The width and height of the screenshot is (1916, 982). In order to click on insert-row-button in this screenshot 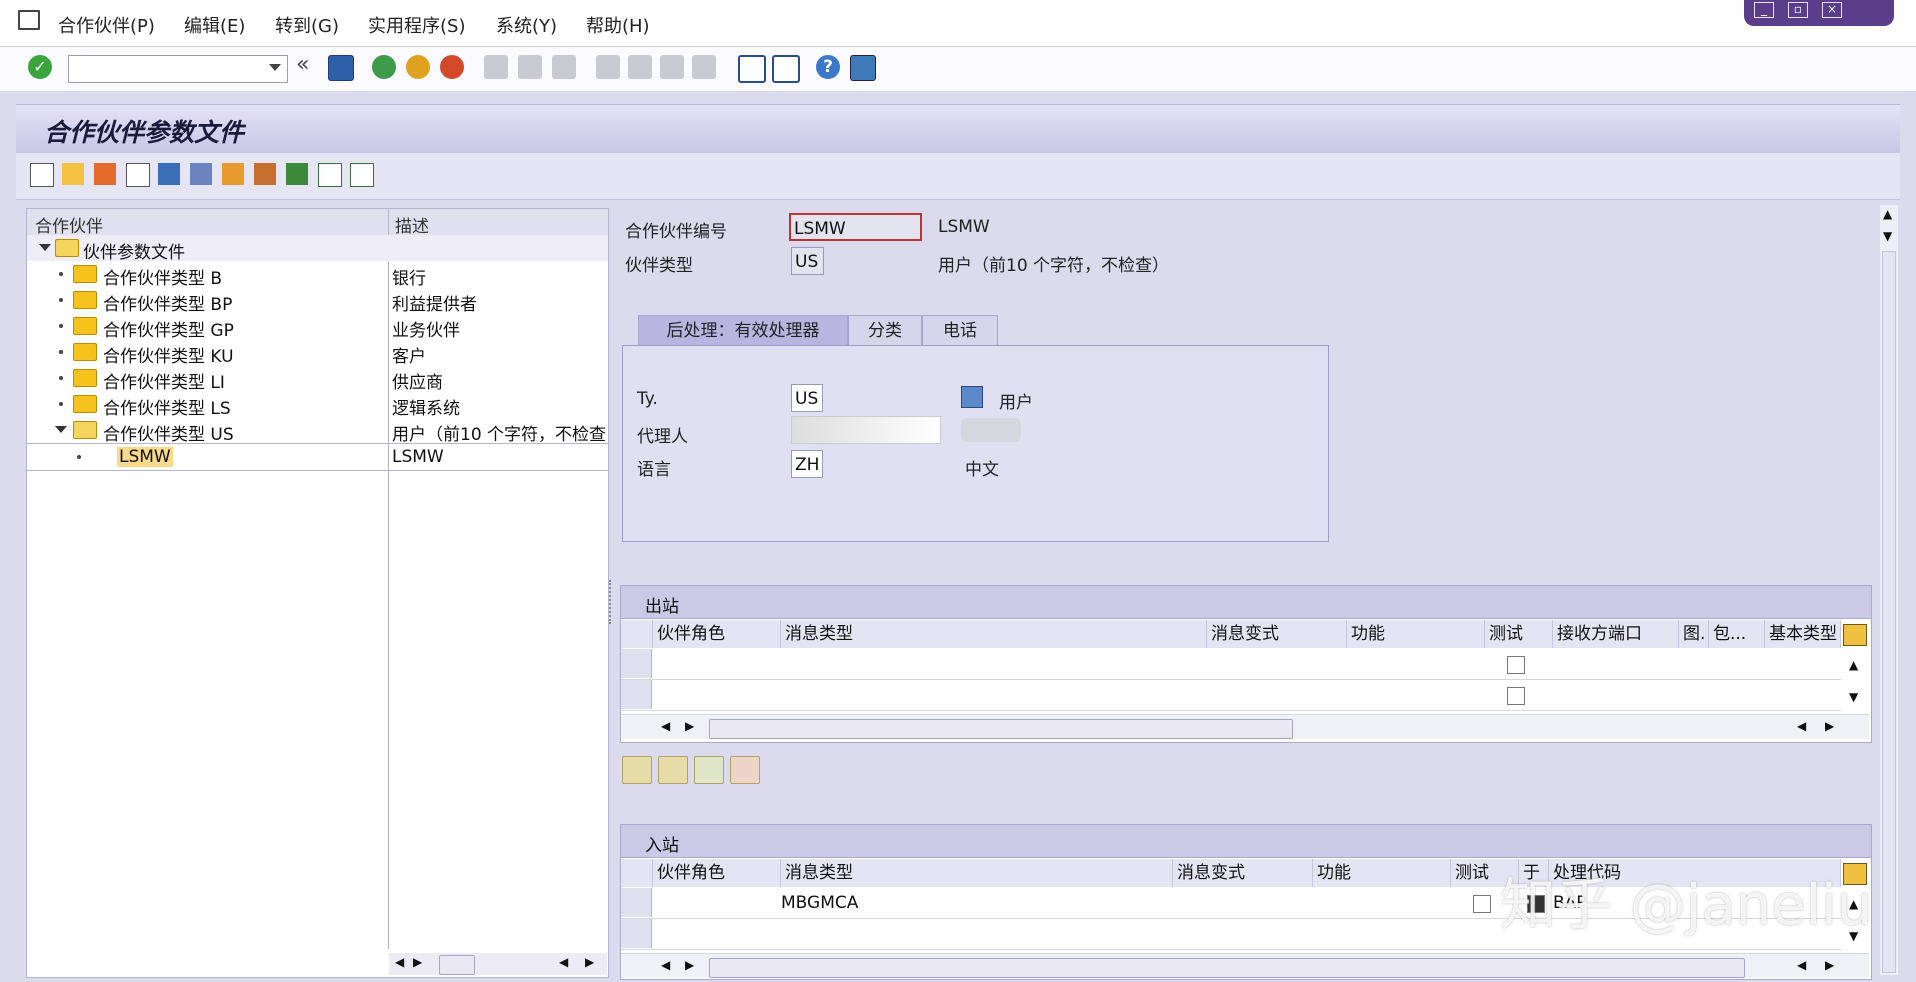, I will do `click(709, 770)`.